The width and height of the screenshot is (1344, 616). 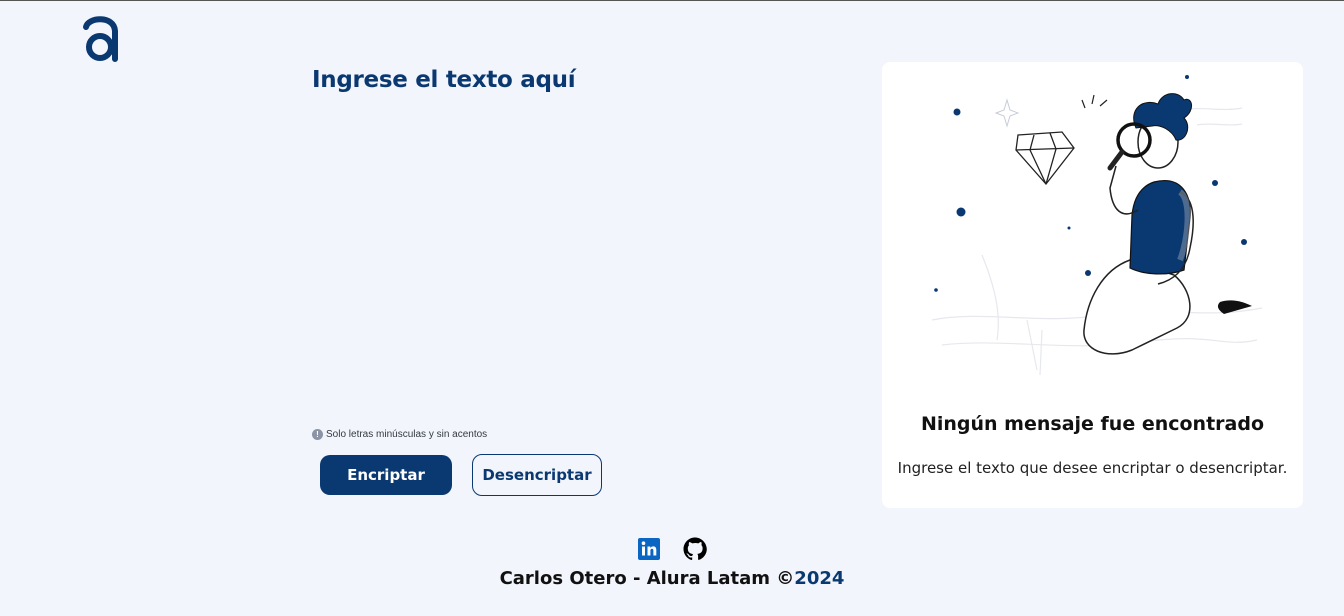 What do you see at coordinates (647, 578) in the screenshot?
I see `footer-text: Carlos Otero - Alura Latam ©` at bounding box center [647, 578].